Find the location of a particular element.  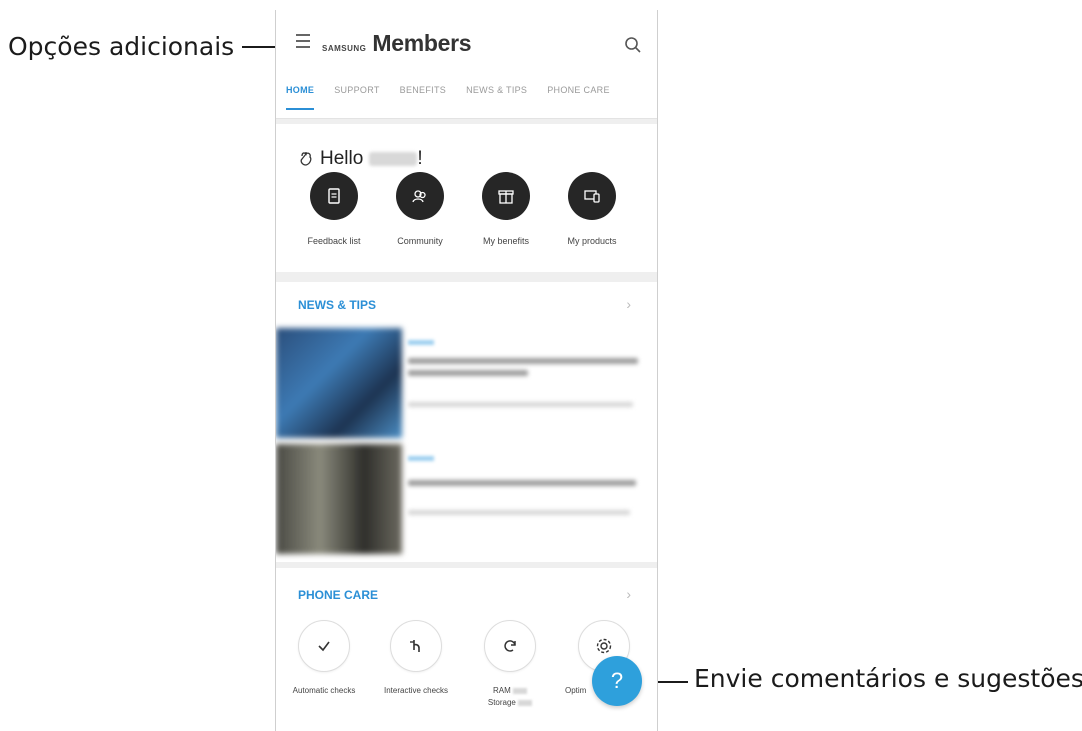

tab-phone-care: PHONE CARE is located at coordinates (578, 98).